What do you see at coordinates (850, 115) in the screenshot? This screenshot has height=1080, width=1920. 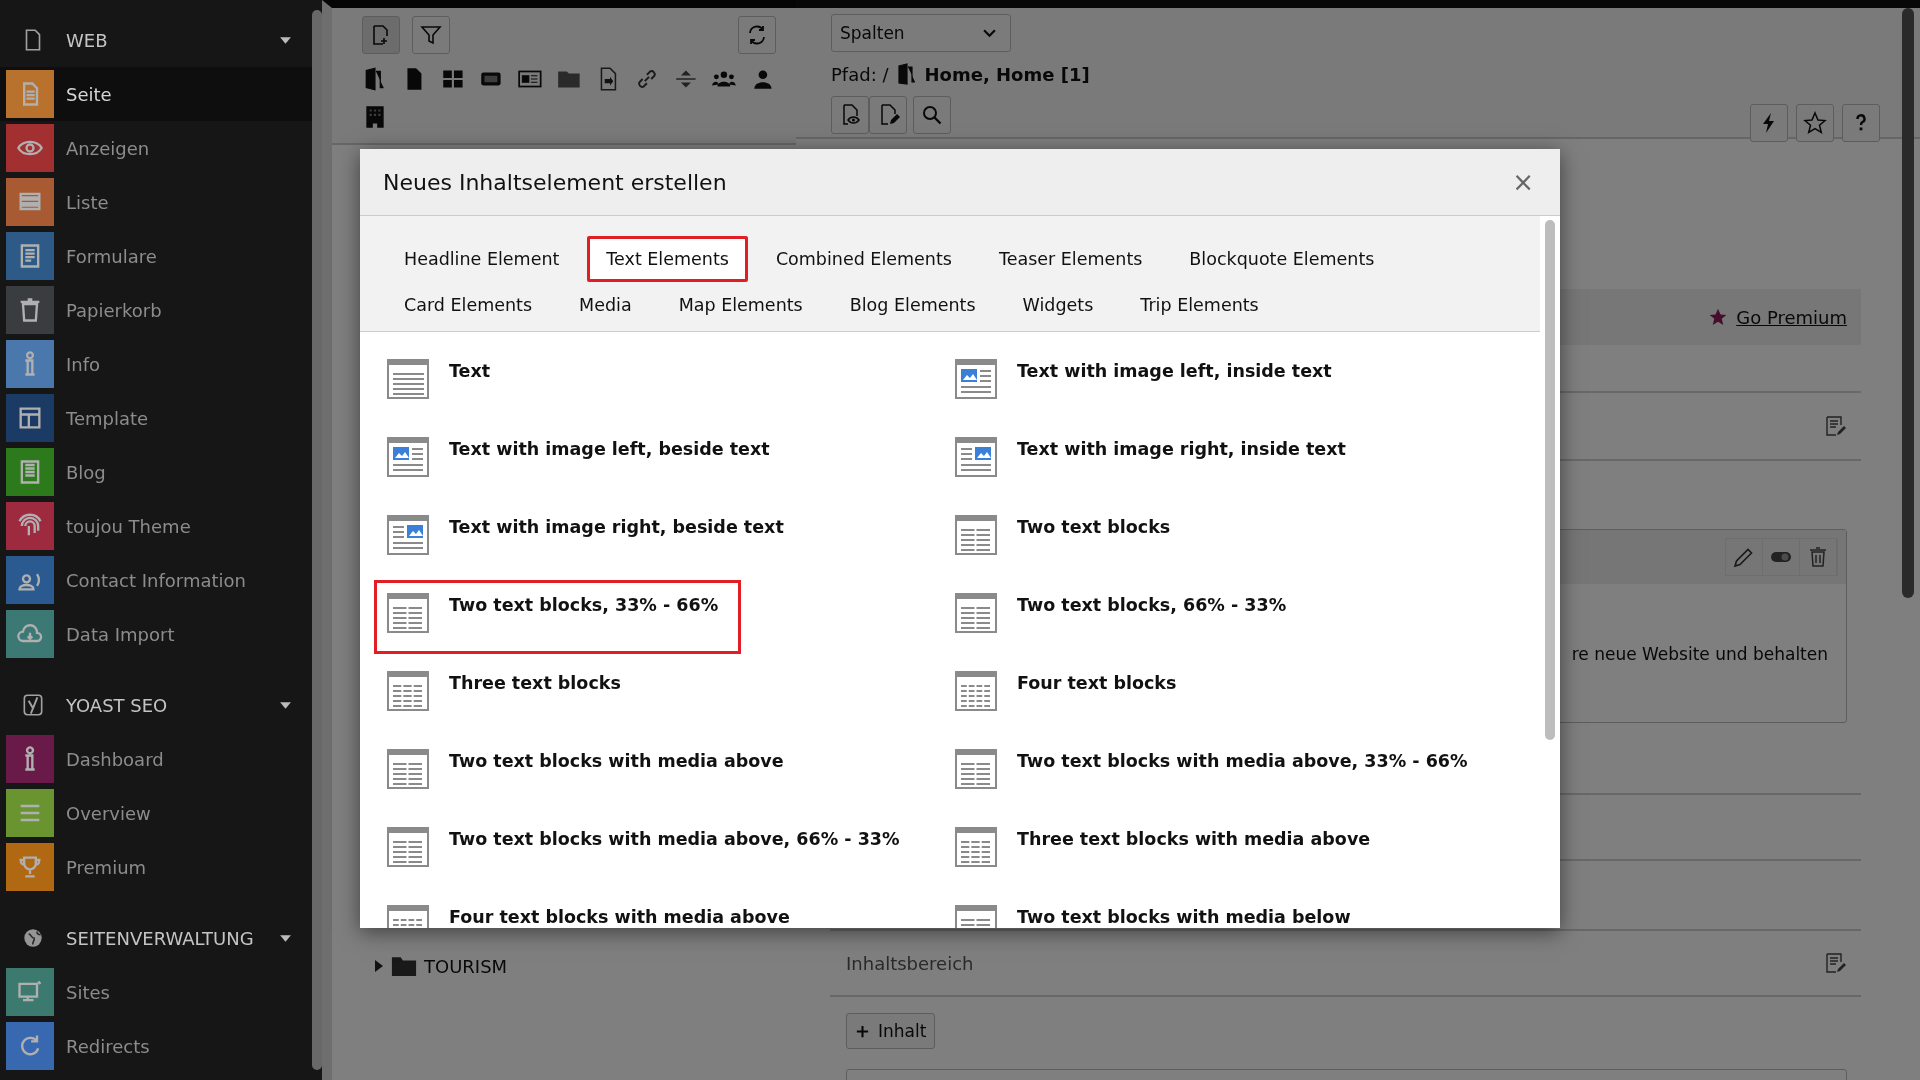 I see `view-page-button` at bounding box center [850, 115].